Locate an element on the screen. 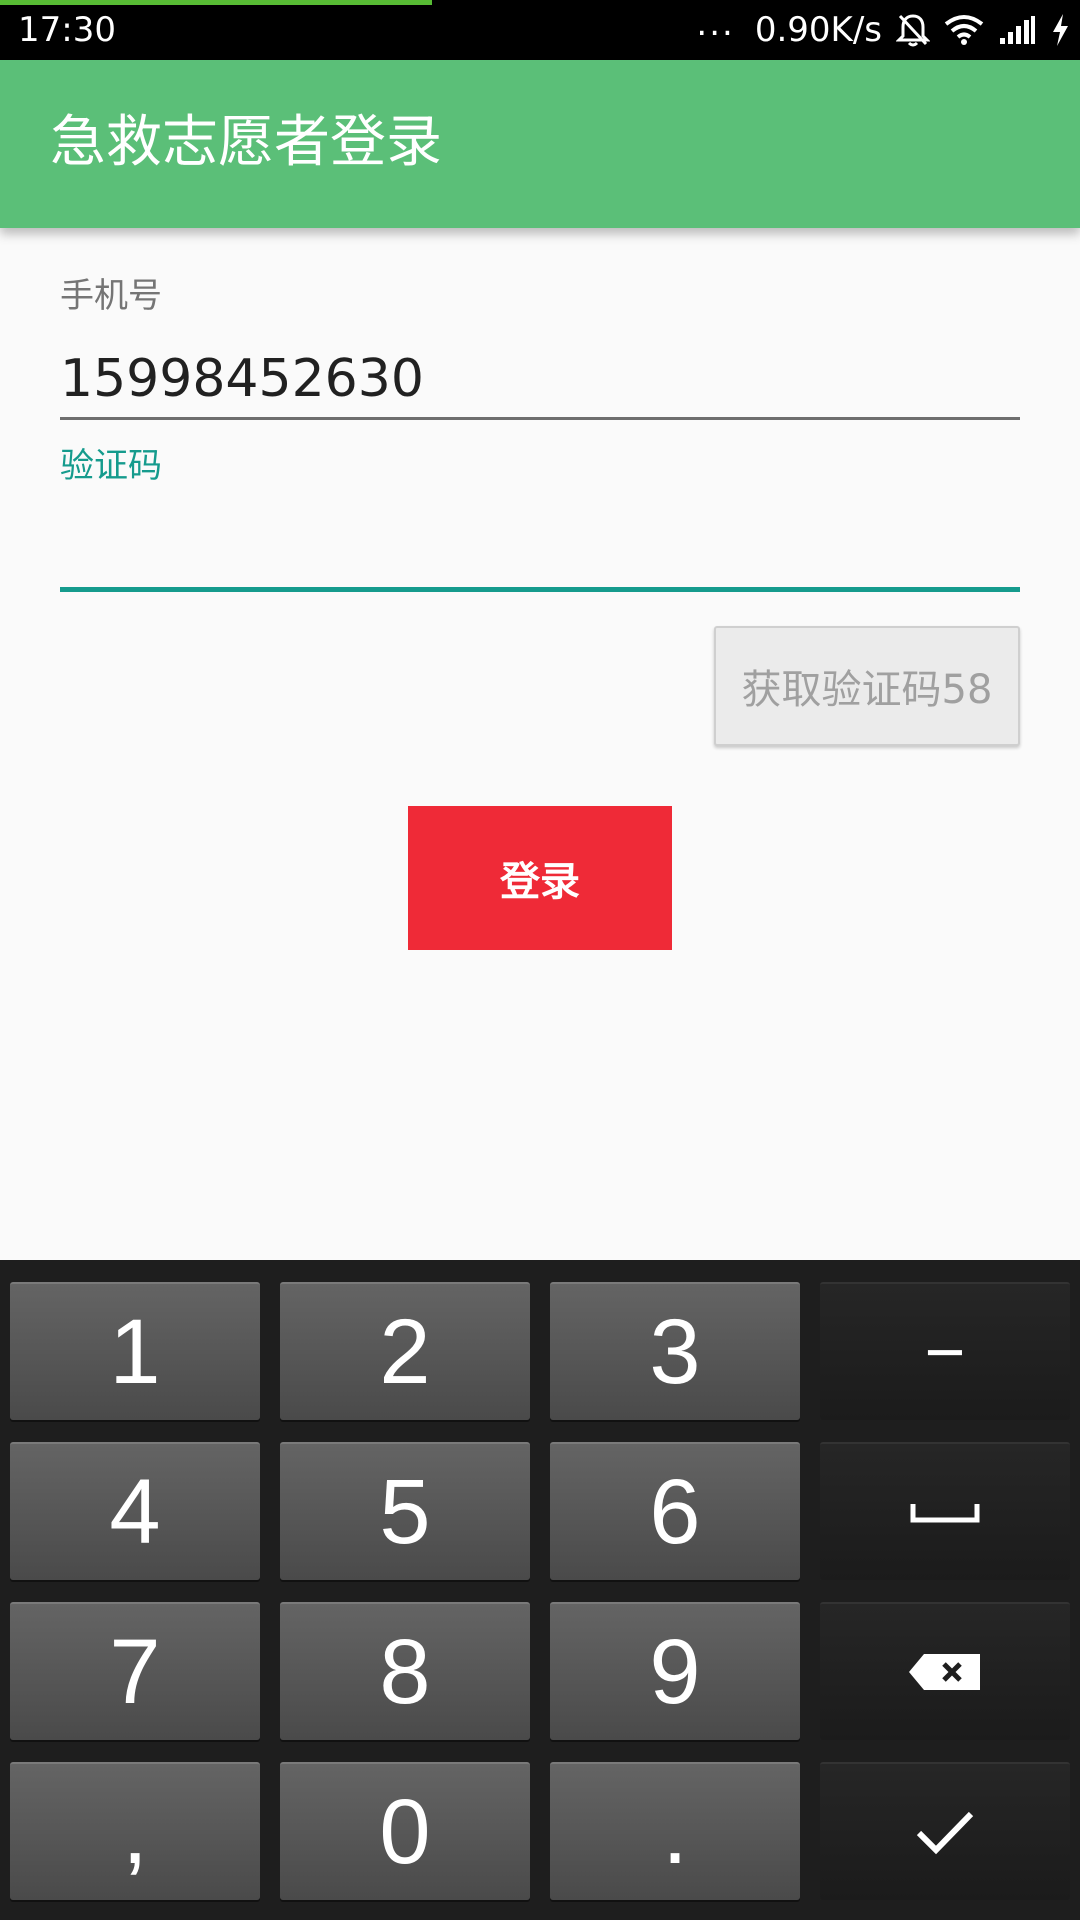  phone-field: 15998452630 is located at coordinates (540, 380).